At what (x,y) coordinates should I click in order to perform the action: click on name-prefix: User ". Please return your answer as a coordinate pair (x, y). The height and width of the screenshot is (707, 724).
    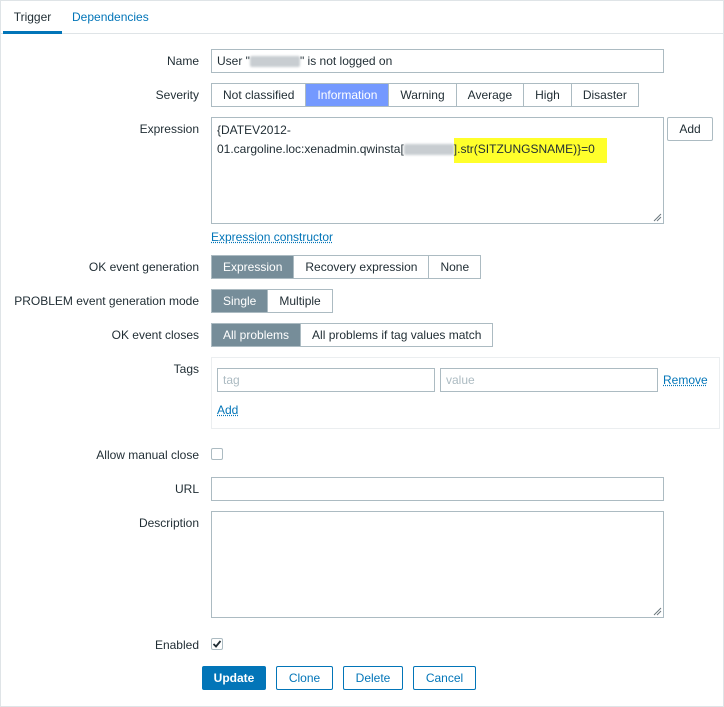
    Looking at the image, I should click on (233, 61).